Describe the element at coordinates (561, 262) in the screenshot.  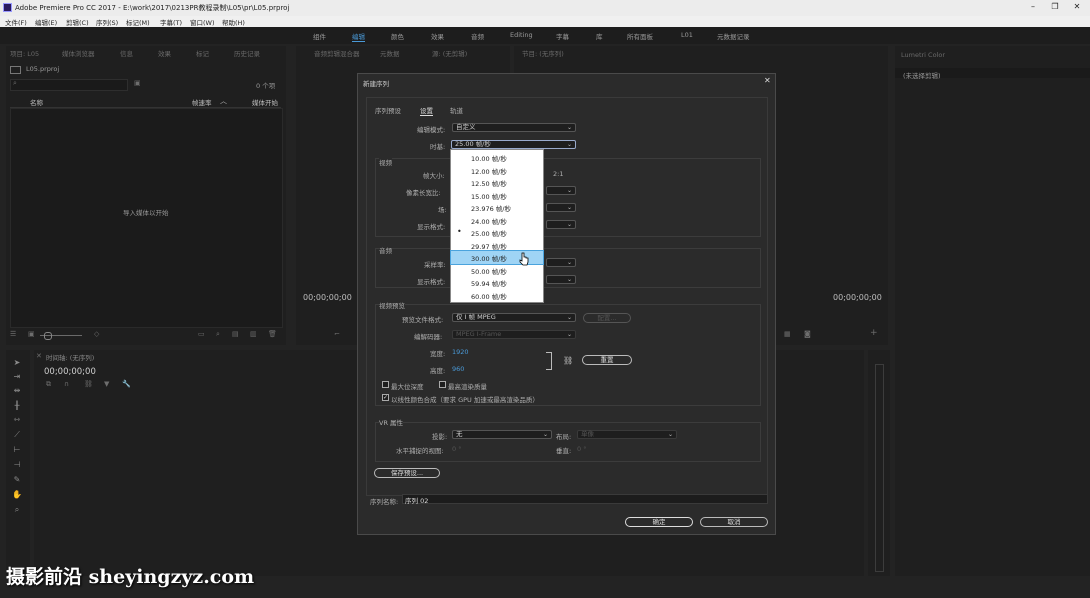
I see `sample-rate-select: ⌄` at that location.